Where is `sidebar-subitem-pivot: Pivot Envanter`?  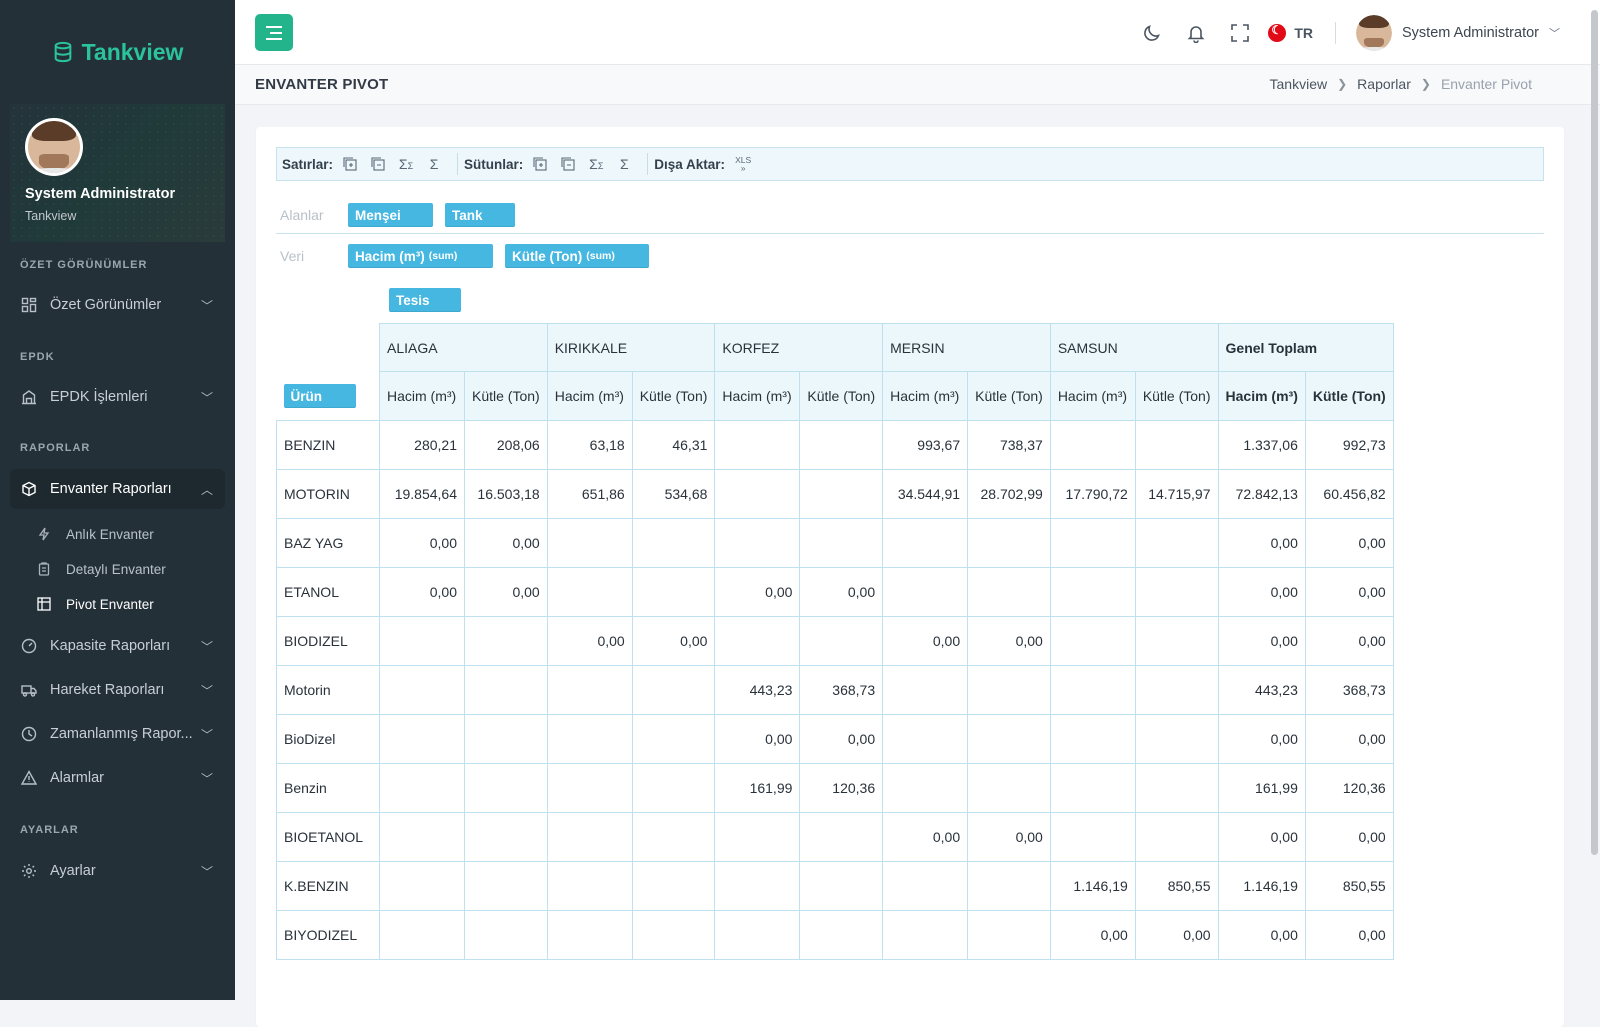 sidebar-subitem-pivot: Pivot Envanter is located at coordinates (95, 604).